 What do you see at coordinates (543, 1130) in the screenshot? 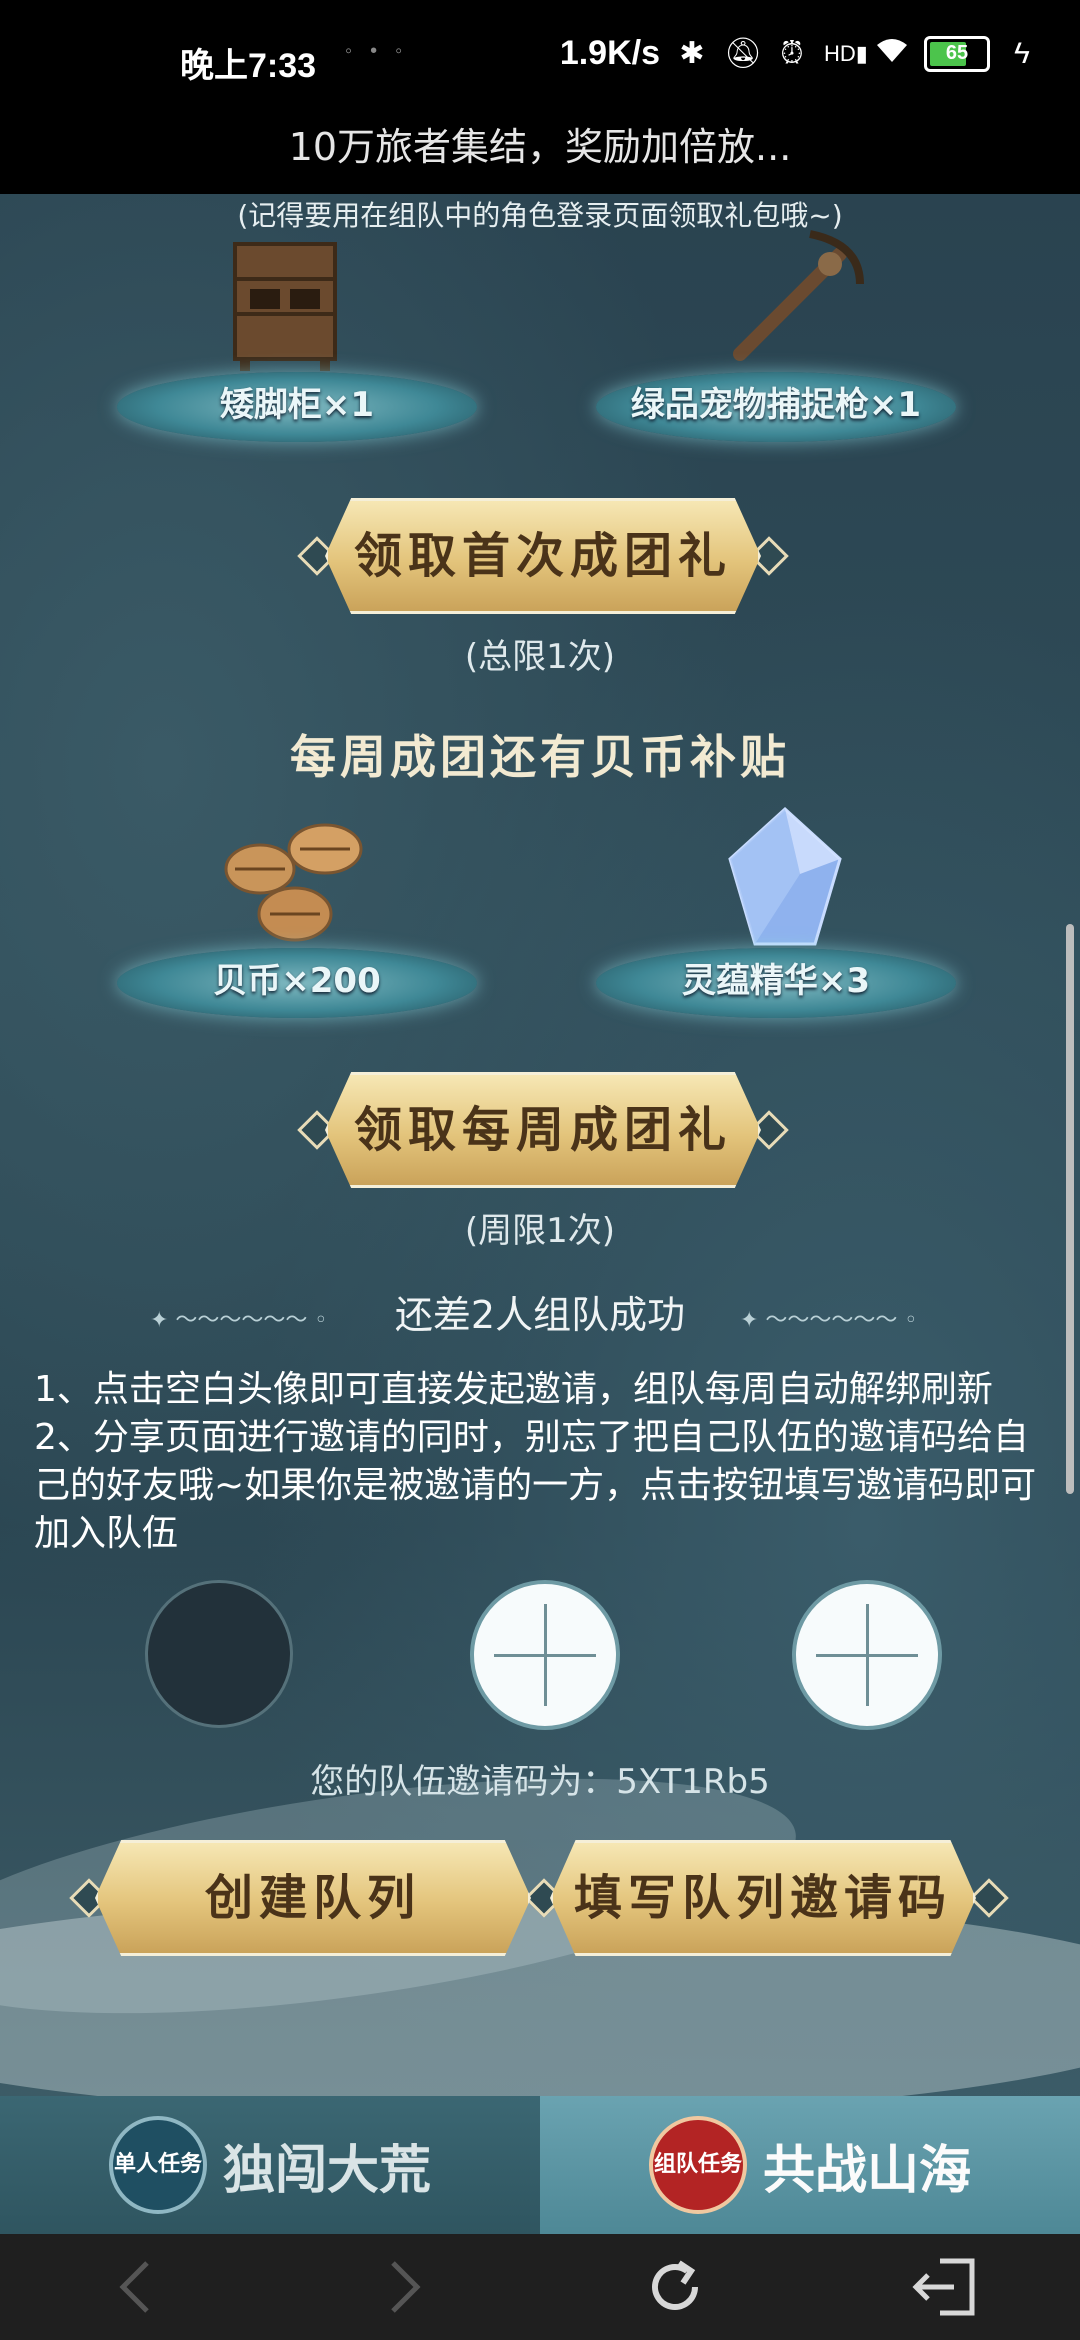
I see `claim-weekly-team-gift-button: 领取每周成团礼` at bounding box center [543, 1130].